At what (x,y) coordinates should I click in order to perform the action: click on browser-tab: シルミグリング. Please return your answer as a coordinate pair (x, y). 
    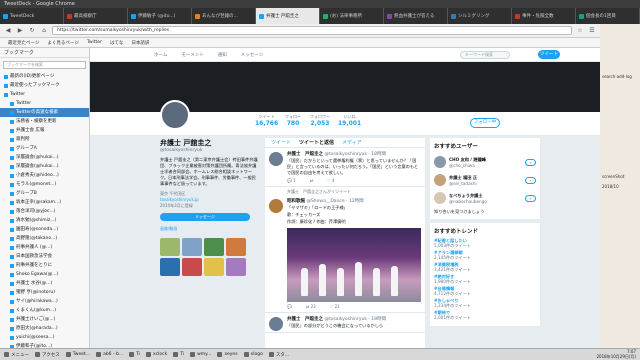
    Looking at the image, I should click on (480, 16).